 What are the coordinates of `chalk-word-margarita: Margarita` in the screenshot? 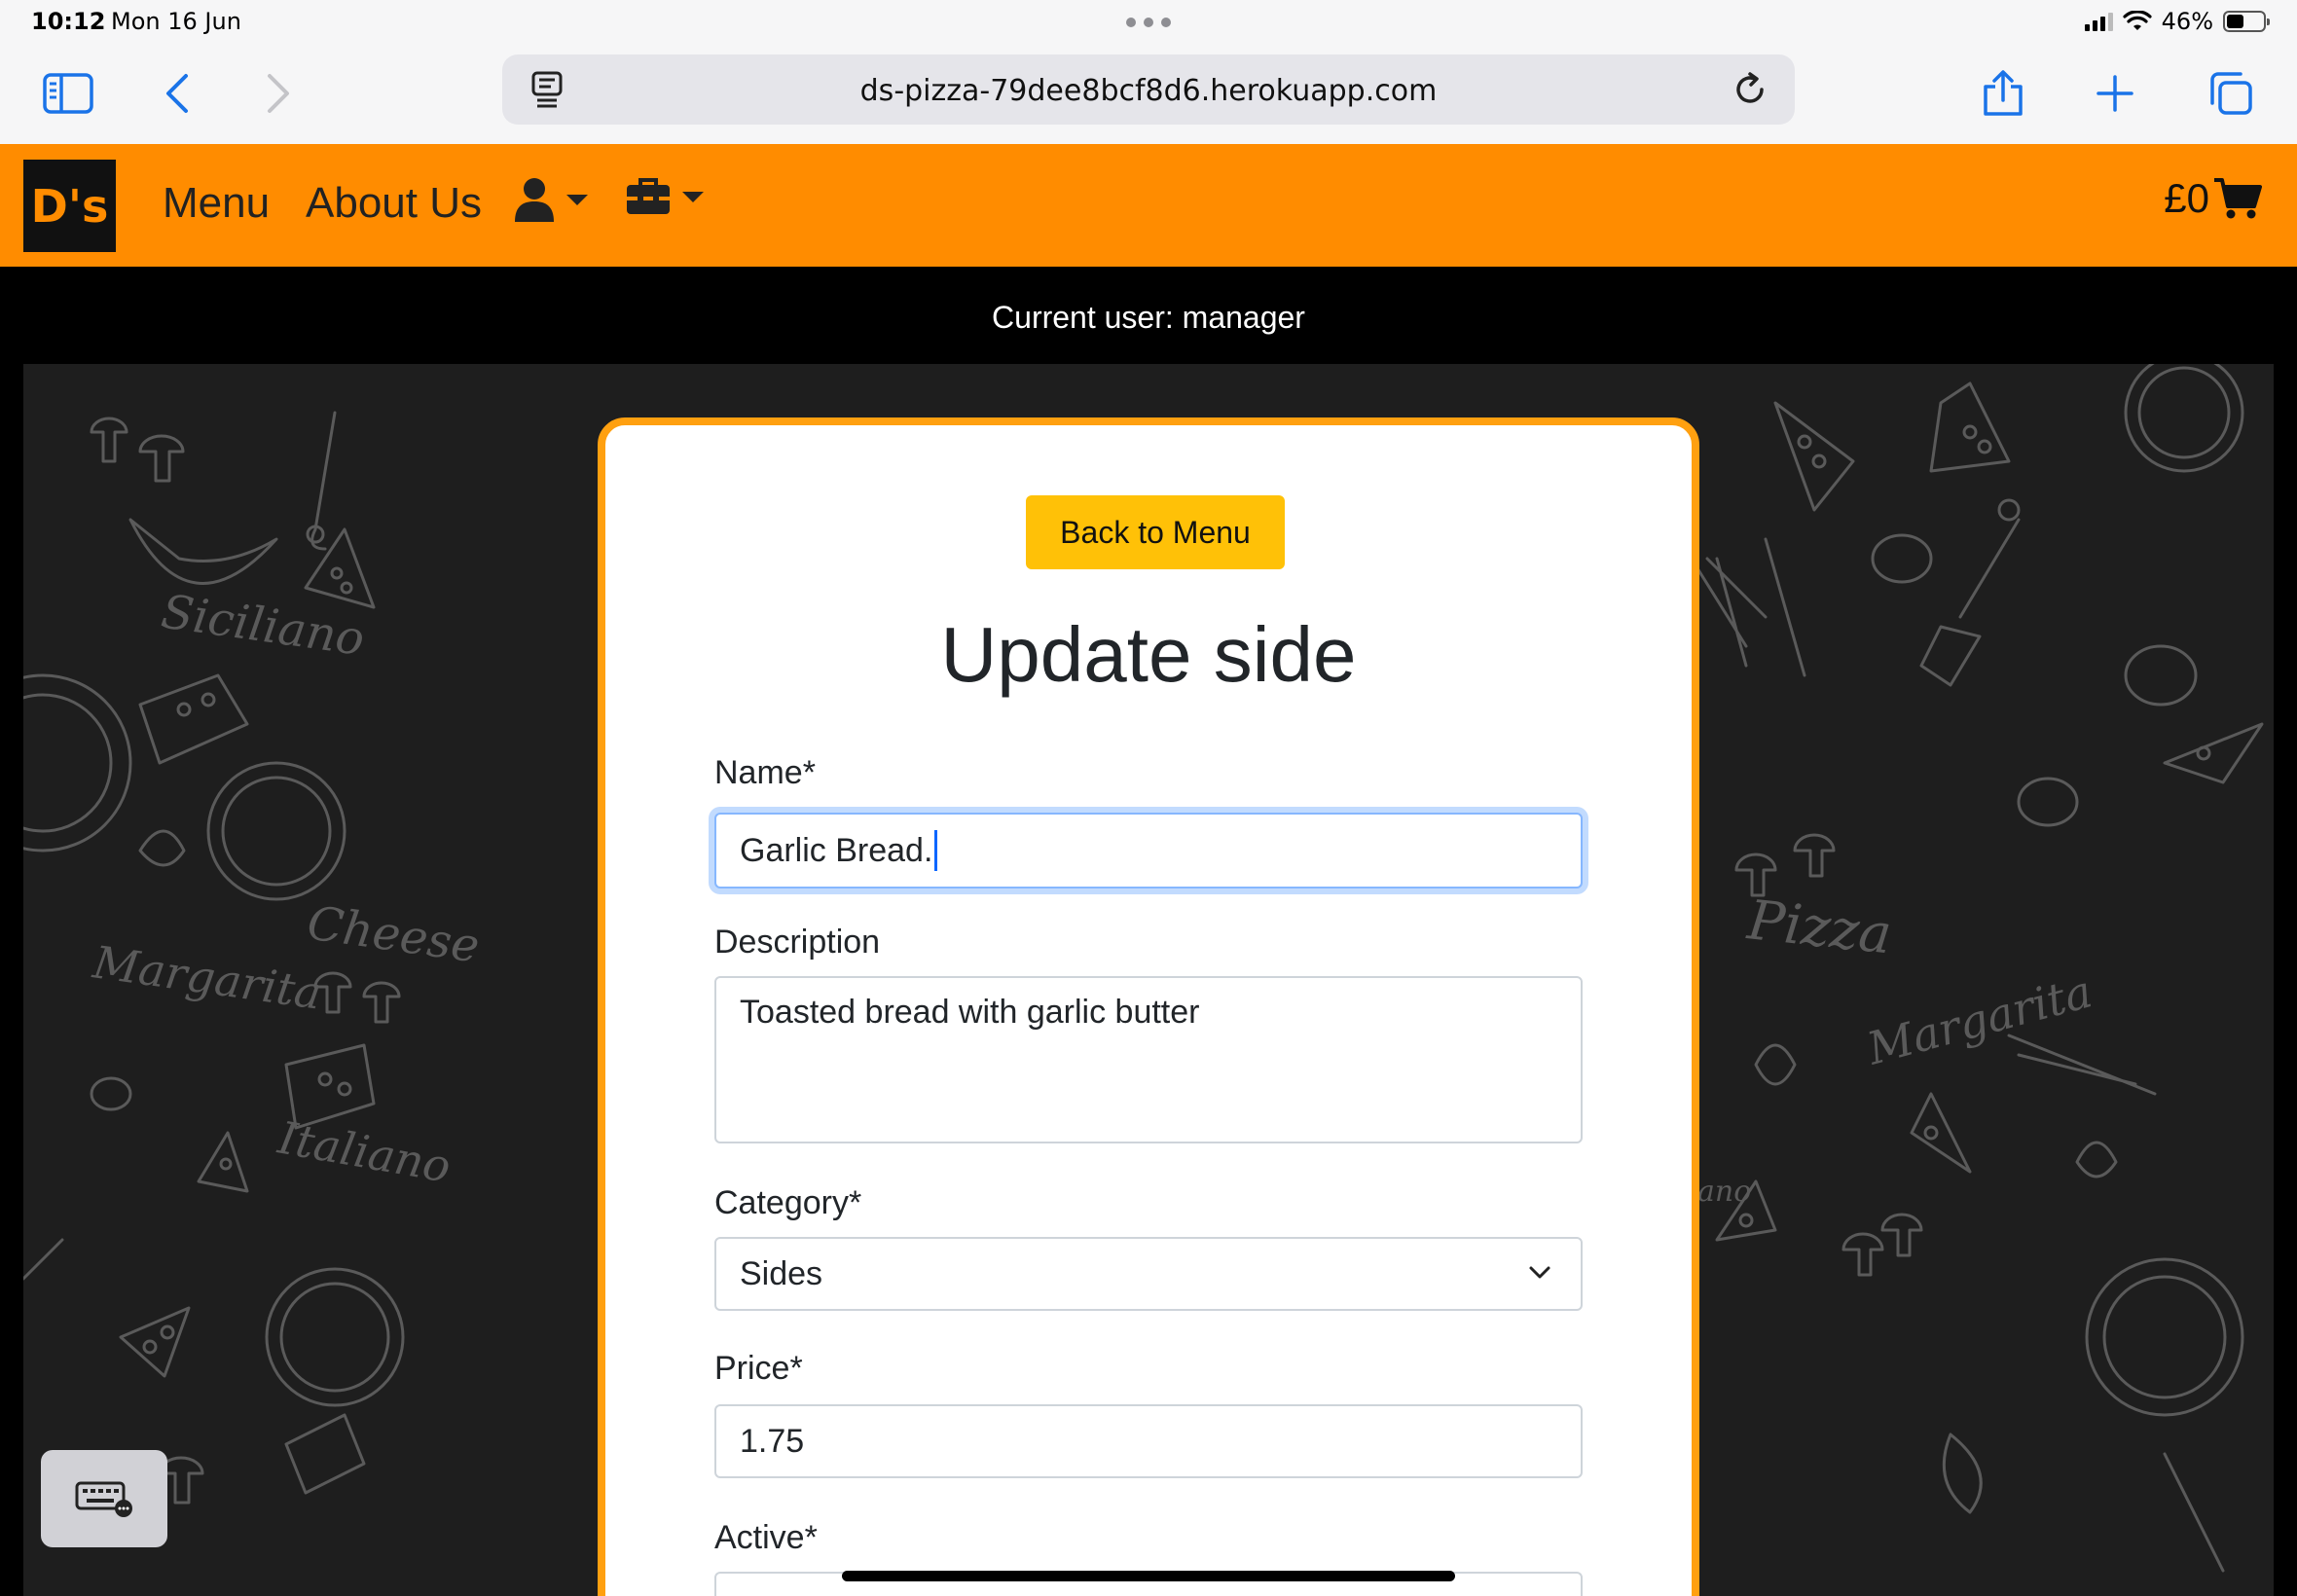 It's located at (206, 977).